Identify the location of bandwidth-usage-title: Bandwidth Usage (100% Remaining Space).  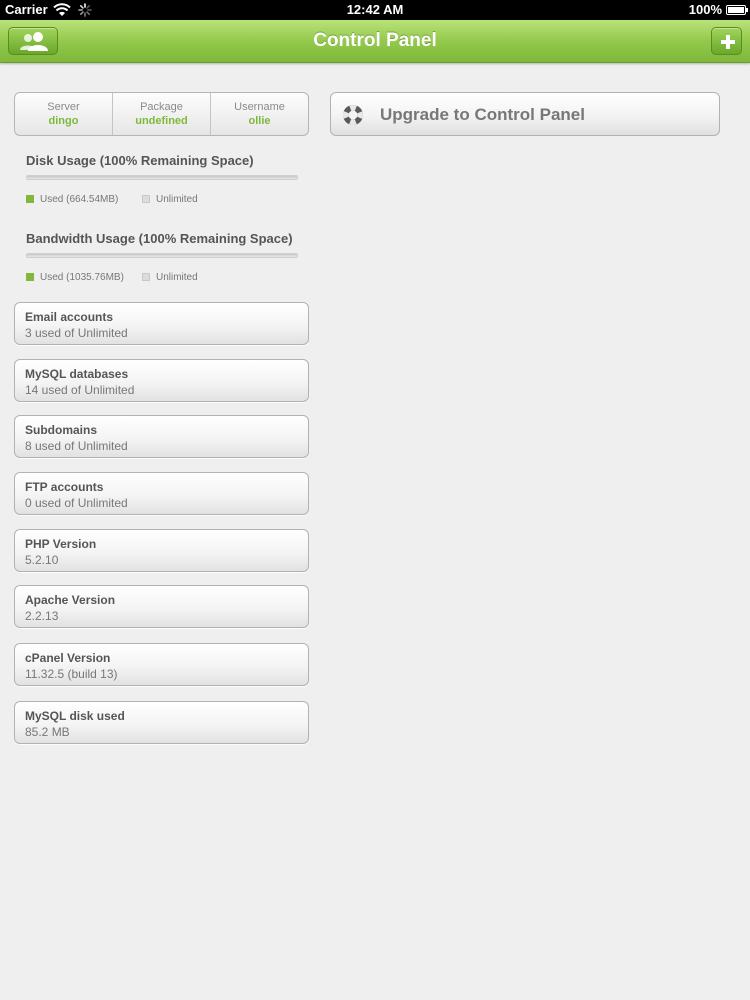
(159, 238).